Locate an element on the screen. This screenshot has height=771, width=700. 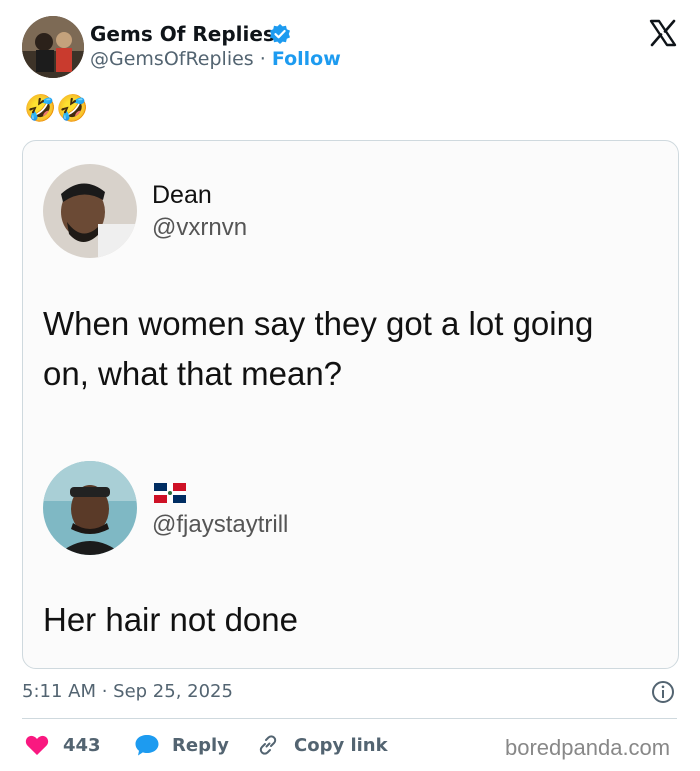
x-logo-icon is located at coordinates (663, 33).